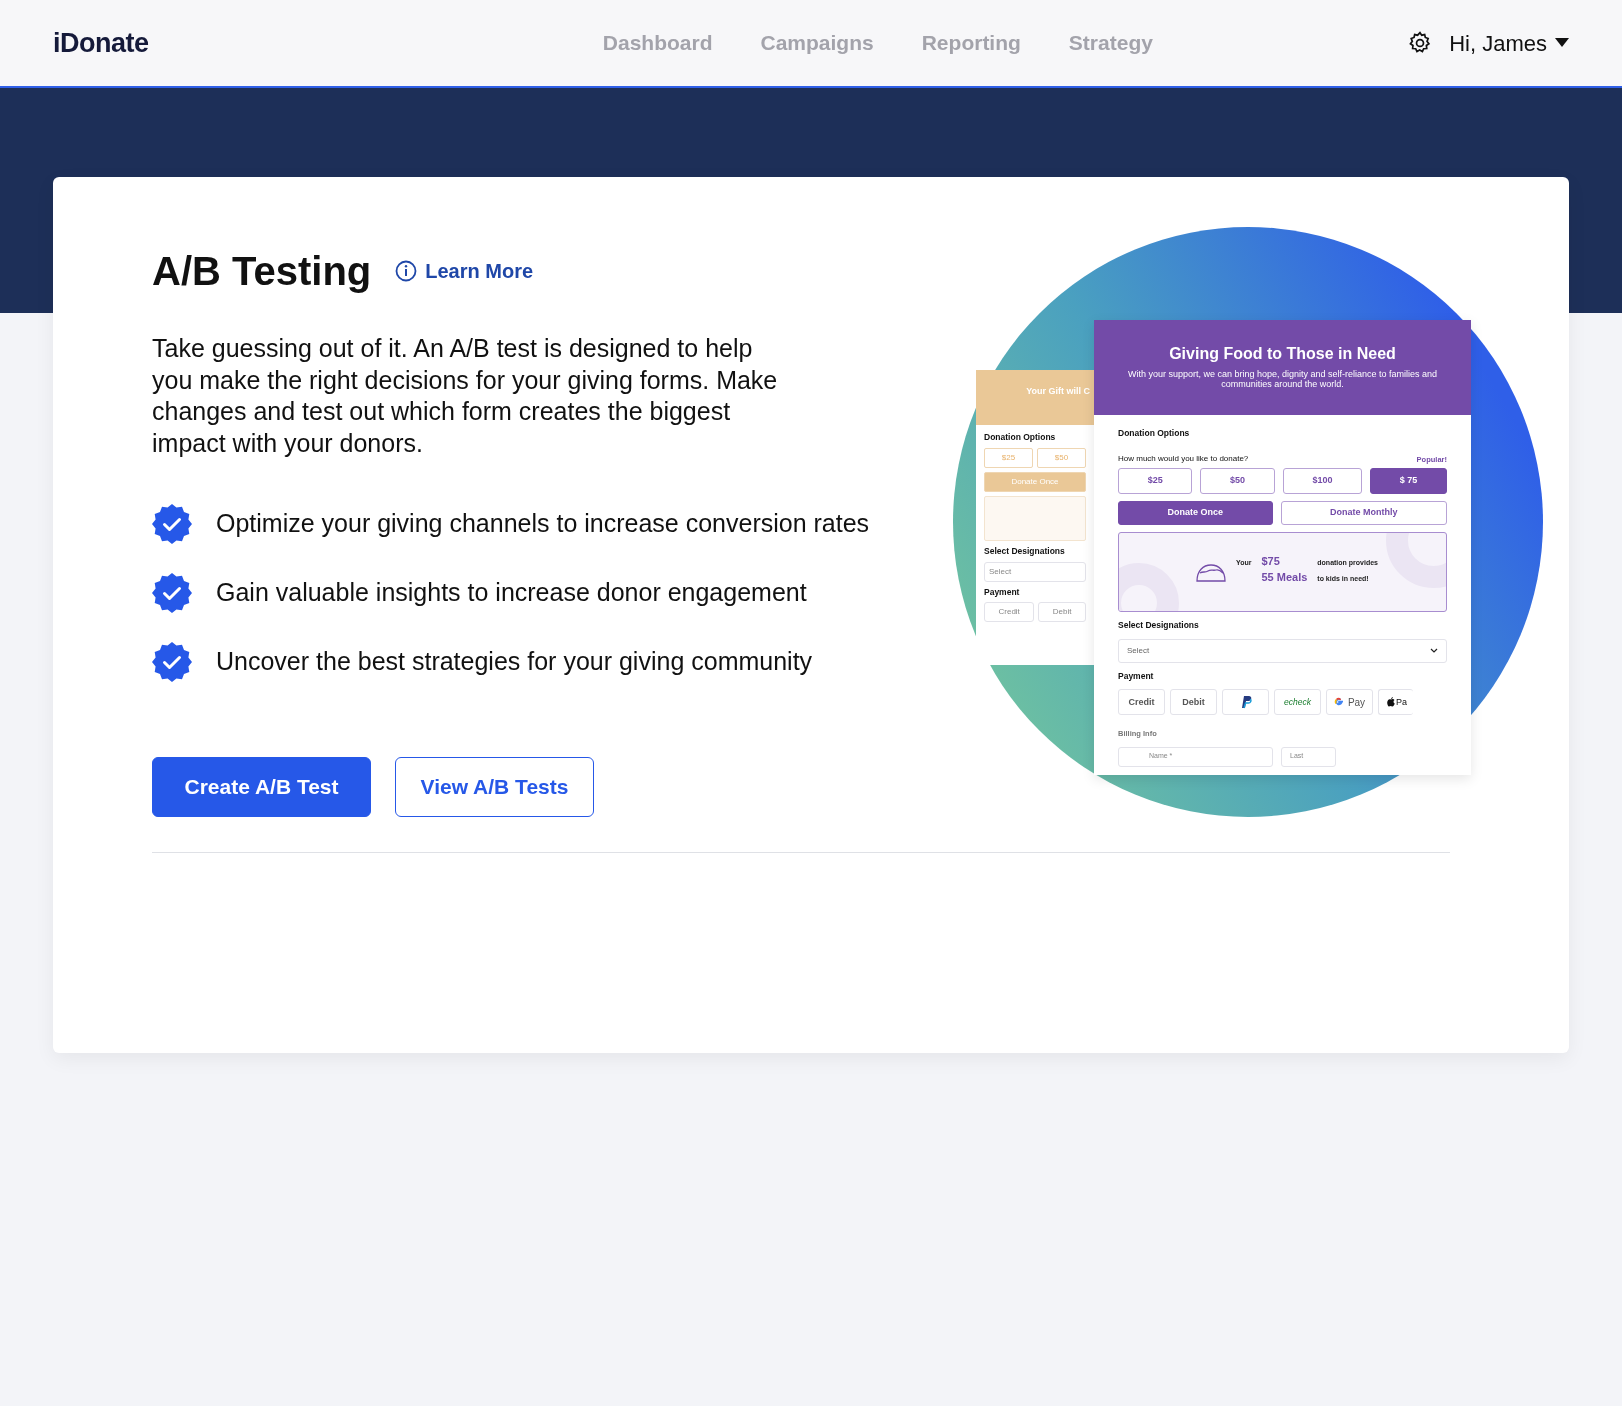  Describe the element at coordinates (1349, 702) in the screenshot. I see `payment-option: Pay` at that location.